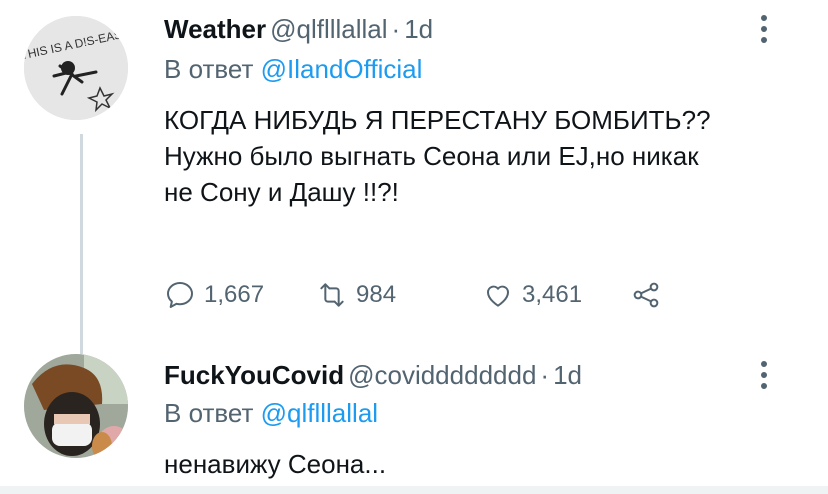  Describe the element at coordinates (376, 294) in the screenshot. I see `retweet-count: 984` at that location.